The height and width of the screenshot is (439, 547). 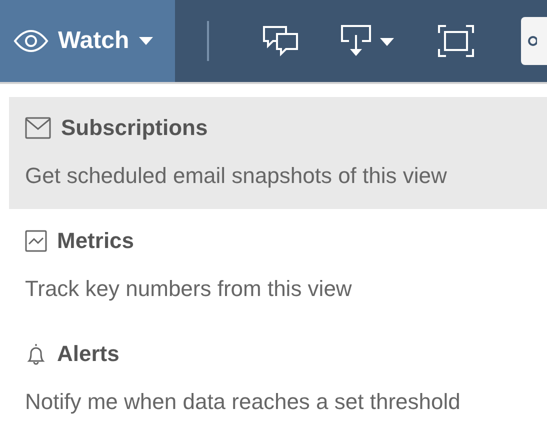 I want to click on item-description: Get scheduled email snapshots of this view, so click(x=236, y=176).